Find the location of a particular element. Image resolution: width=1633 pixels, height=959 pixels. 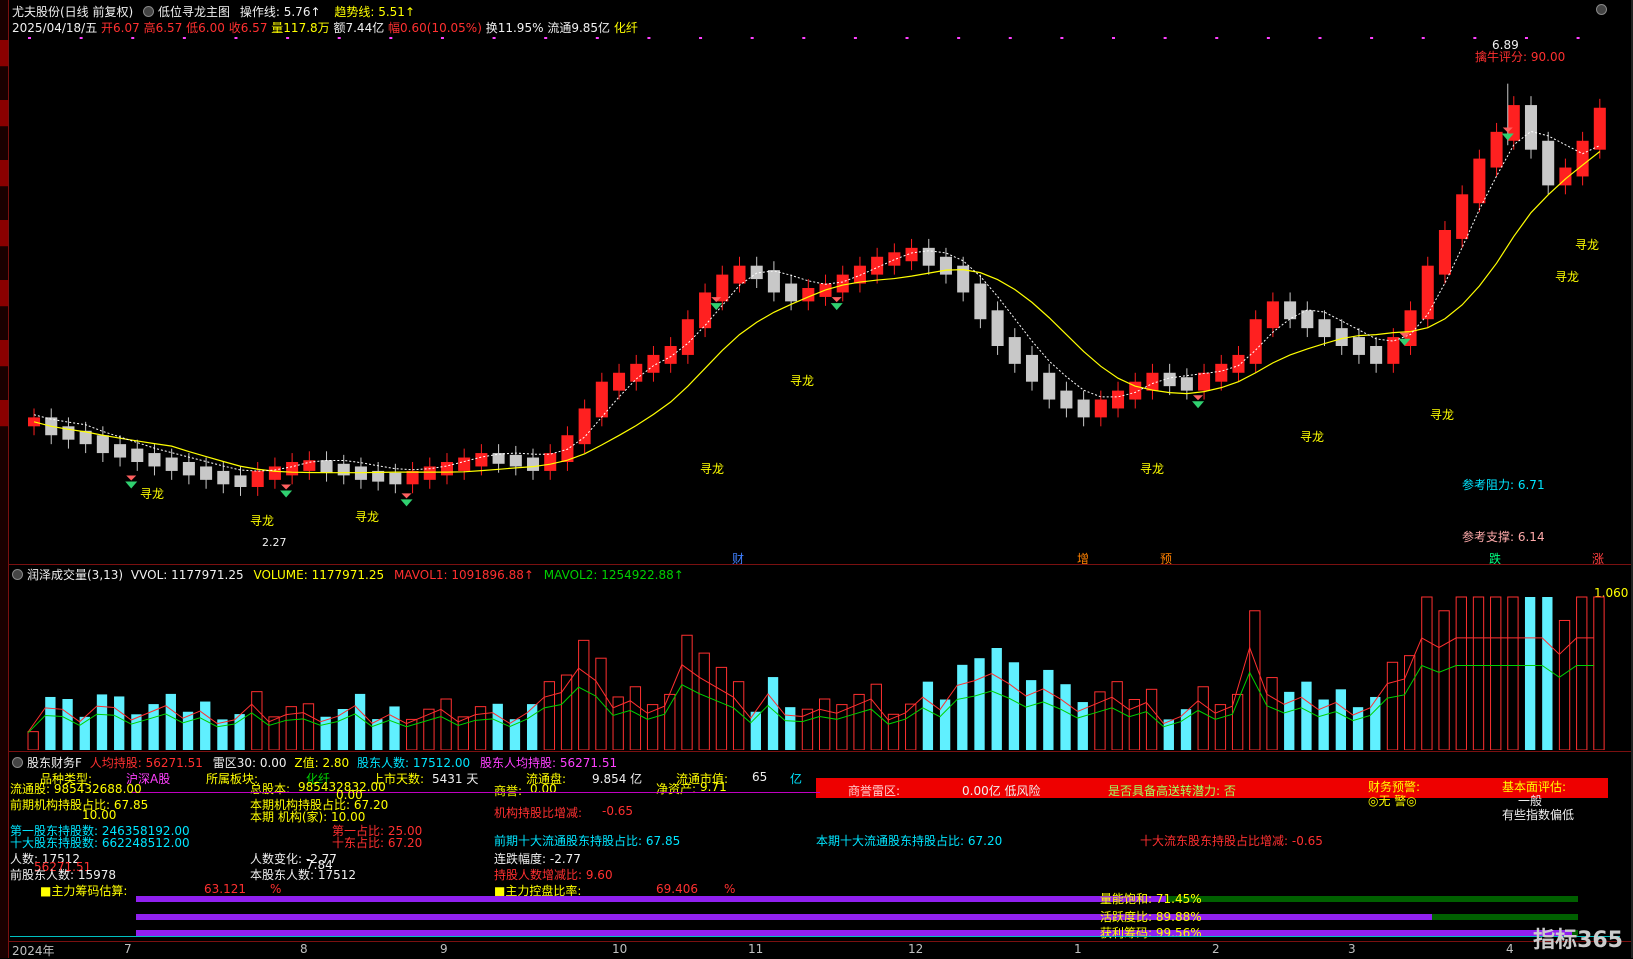

axis-month: 2 is located at coordinates (1216, 949).